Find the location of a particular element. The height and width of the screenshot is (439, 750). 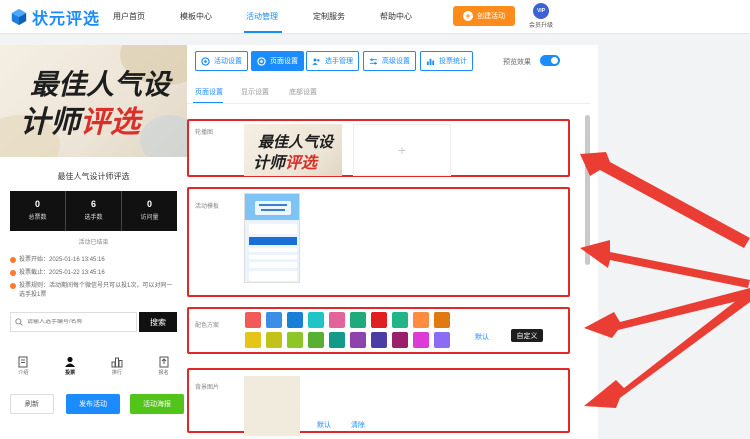

scheme-custom-button: 自定义 is located at coordinates (527, 335).